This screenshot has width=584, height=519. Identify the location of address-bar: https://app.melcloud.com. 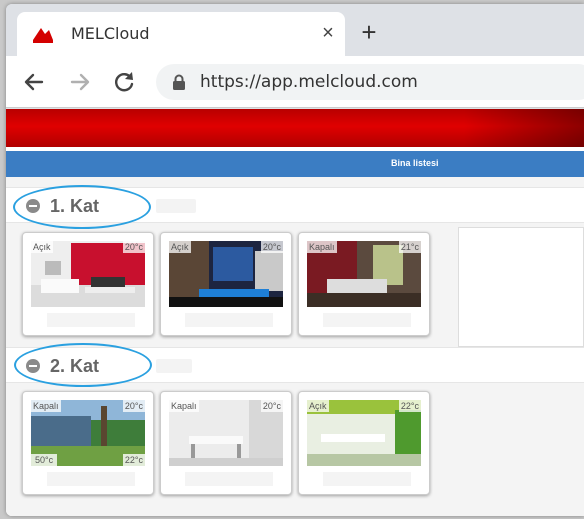
(370, 82).